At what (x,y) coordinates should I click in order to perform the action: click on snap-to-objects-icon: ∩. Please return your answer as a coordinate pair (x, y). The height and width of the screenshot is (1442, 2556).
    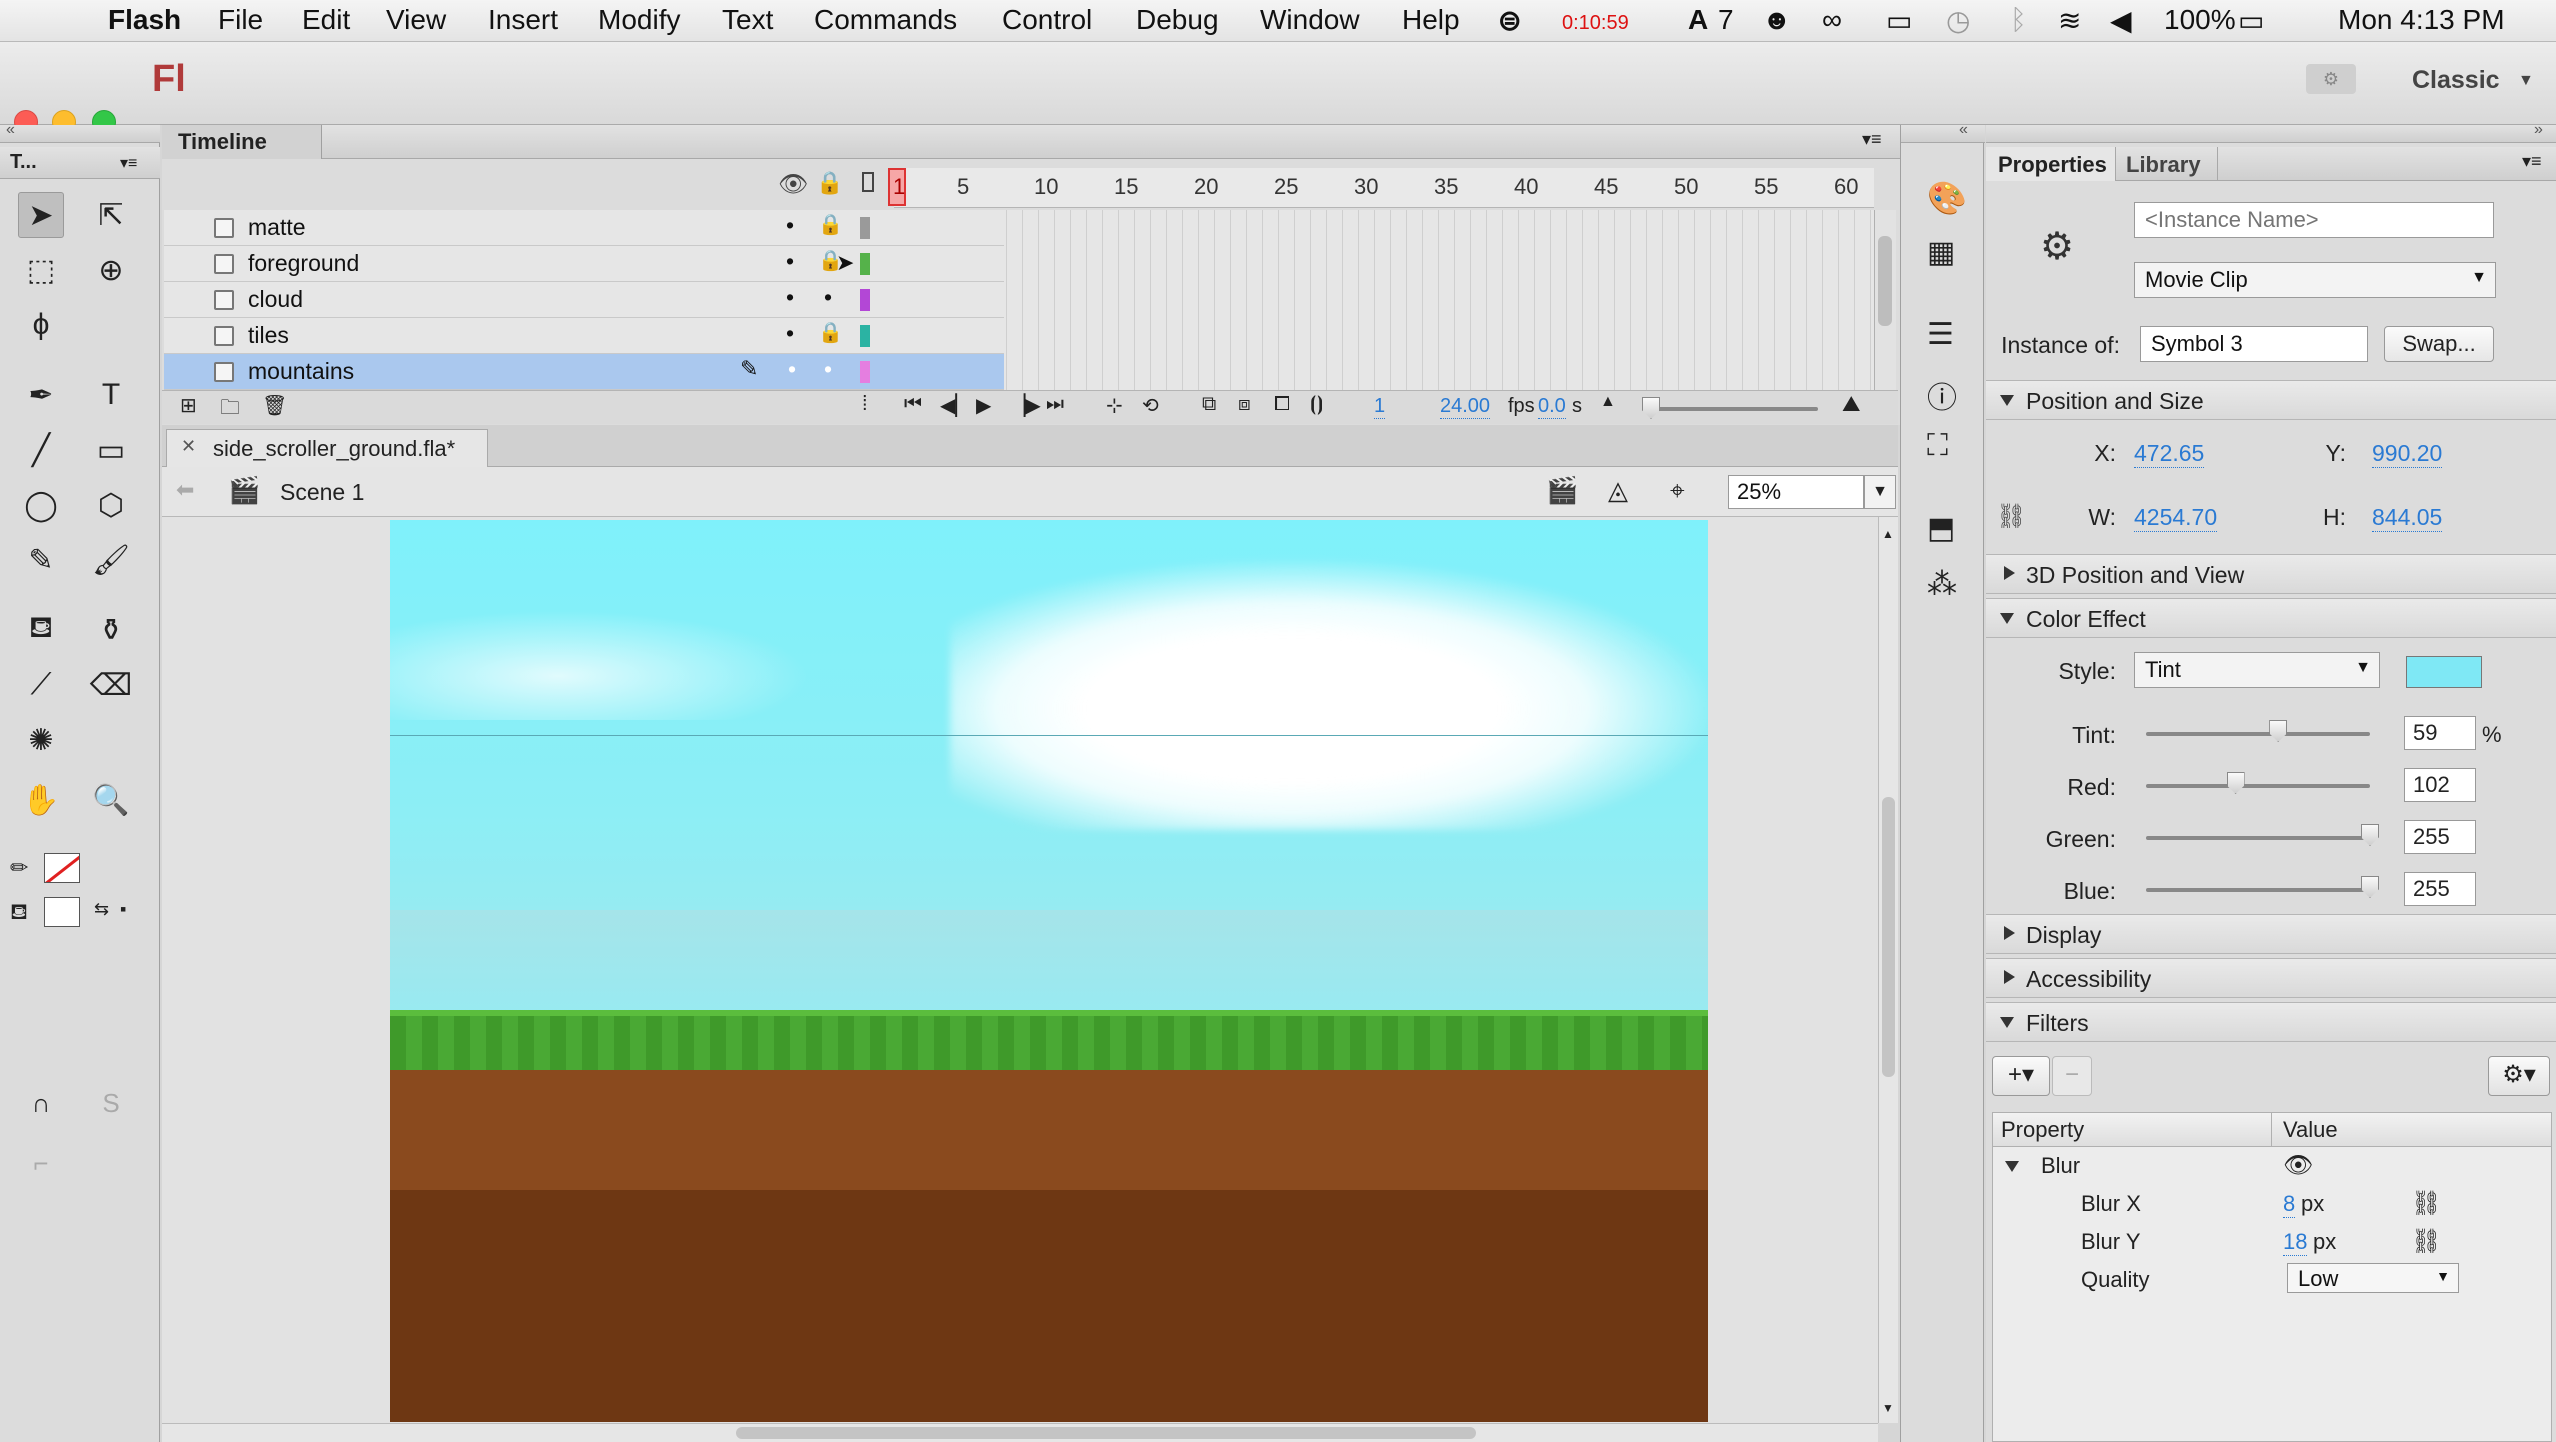
    Looking at the image, I should click on (41, 1103).